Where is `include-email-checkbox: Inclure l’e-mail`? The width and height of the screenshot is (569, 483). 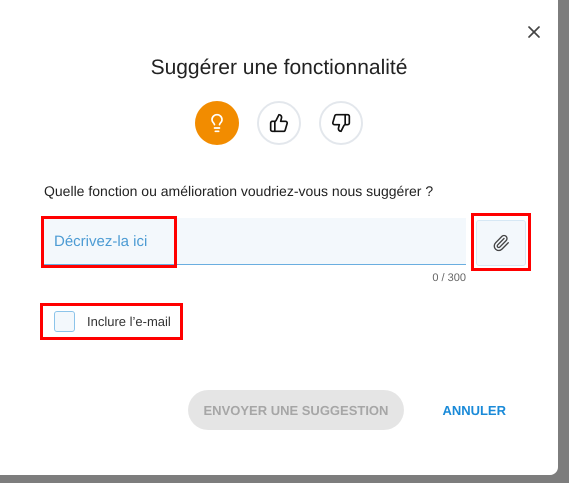 include-email-checkbox: Inclure l’e-mail is located at coordinates (113, 321).